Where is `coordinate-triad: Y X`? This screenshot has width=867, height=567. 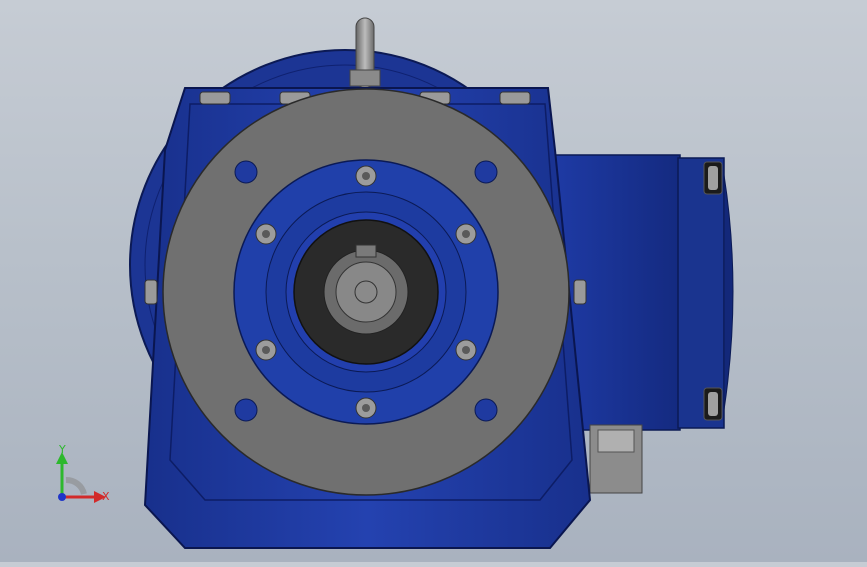 coordinate-triad: Y X is located at coordinates (85, 480).